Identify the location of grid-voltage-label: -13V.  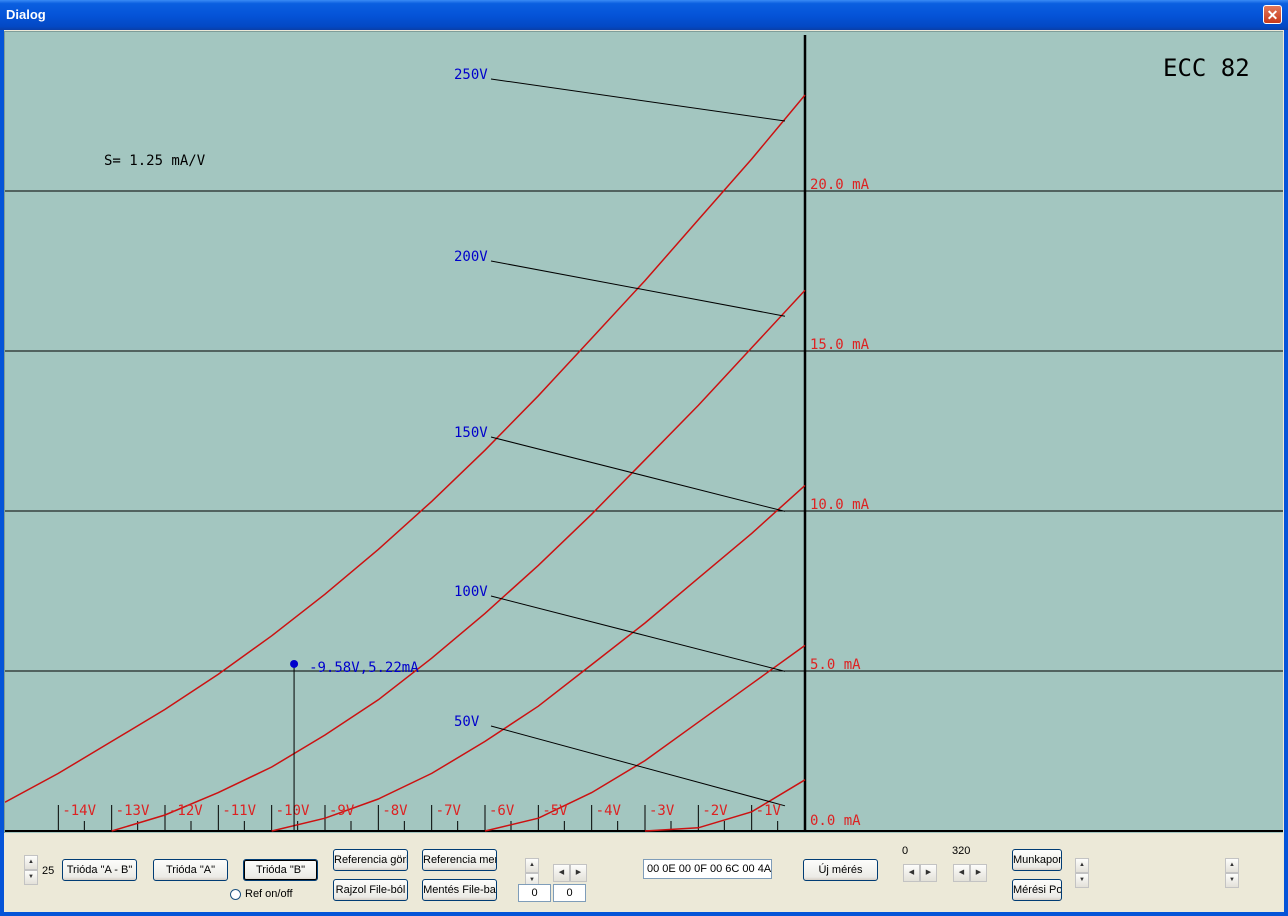
(133, 811).